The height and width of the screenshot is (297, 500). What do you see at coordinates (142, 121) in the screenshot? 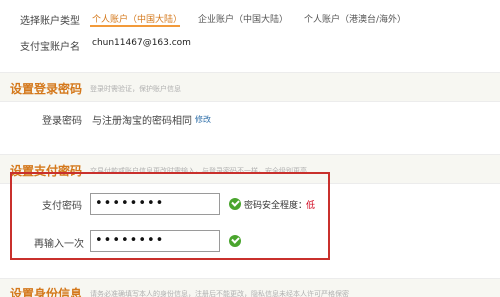
I see `login-password-value: 与注册淘宝的密码相同` at bounding box center [142, 121].